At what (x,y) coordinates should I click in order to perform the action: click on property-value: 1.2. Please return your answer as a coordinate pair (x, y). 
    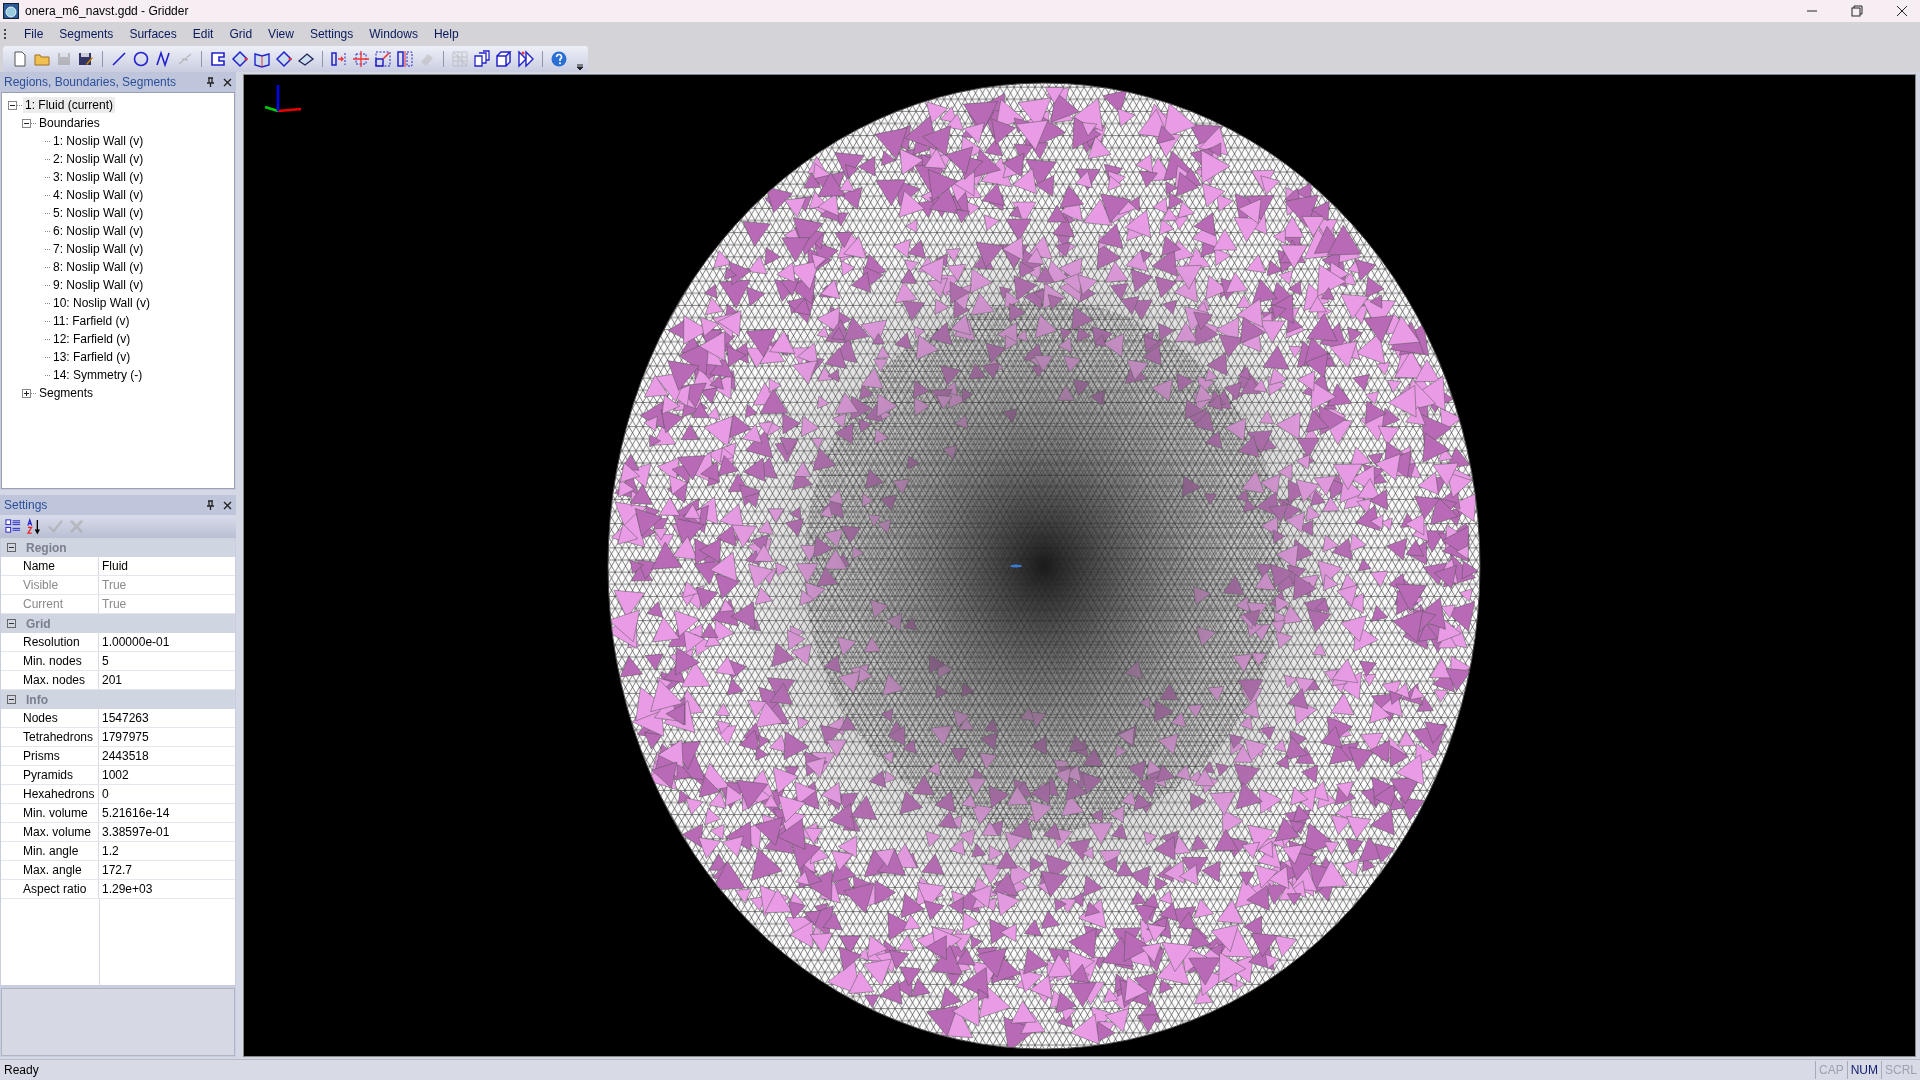
    Looking at the image, I should click on (109, 851).